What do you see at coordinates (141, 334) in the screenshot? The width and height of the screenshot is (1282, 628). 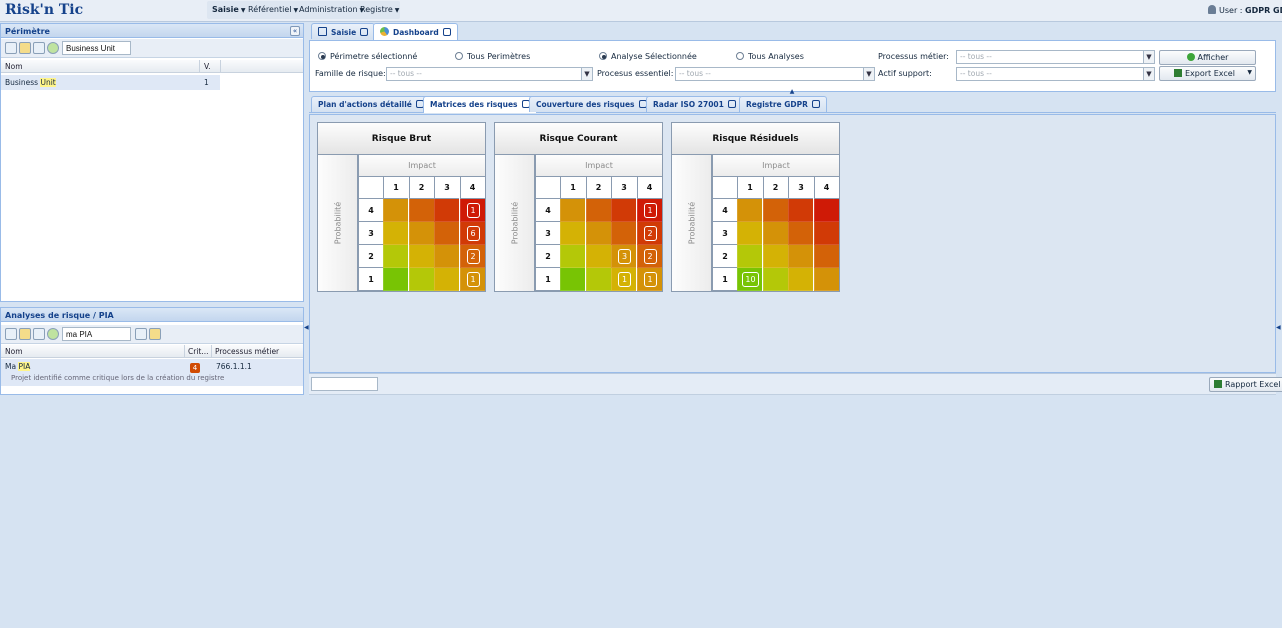 I see `copy-icon` at bounding box center [141, 334].